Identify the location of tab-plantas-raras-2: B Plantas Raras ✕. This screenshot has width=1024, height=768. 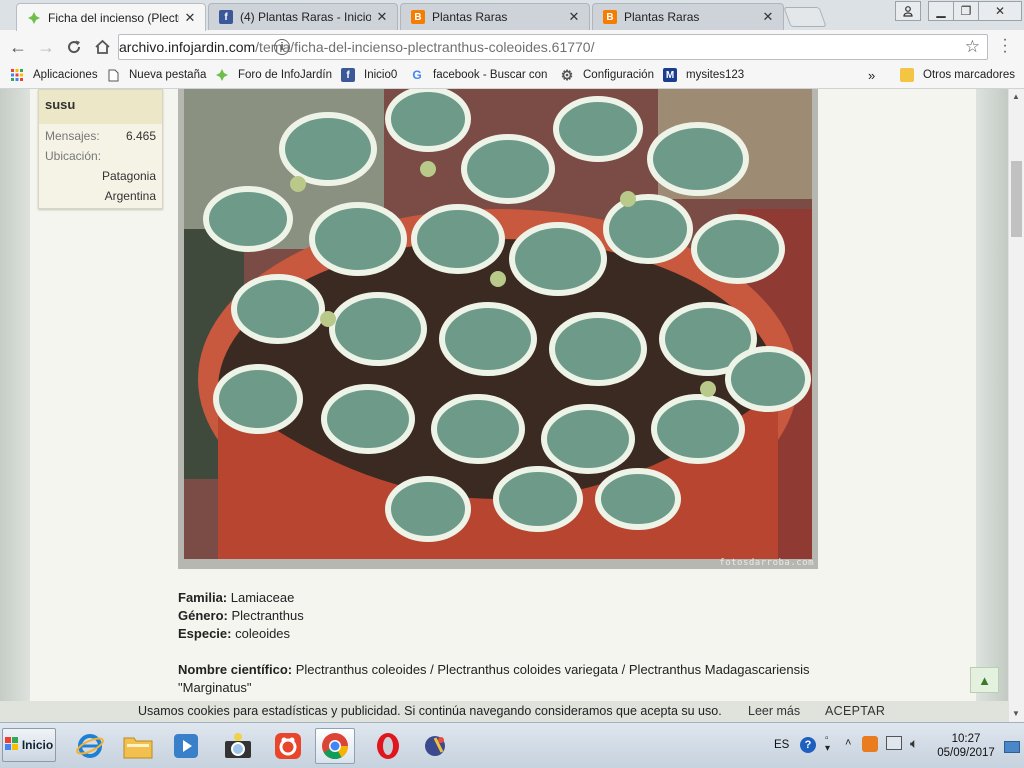
(688, 16).